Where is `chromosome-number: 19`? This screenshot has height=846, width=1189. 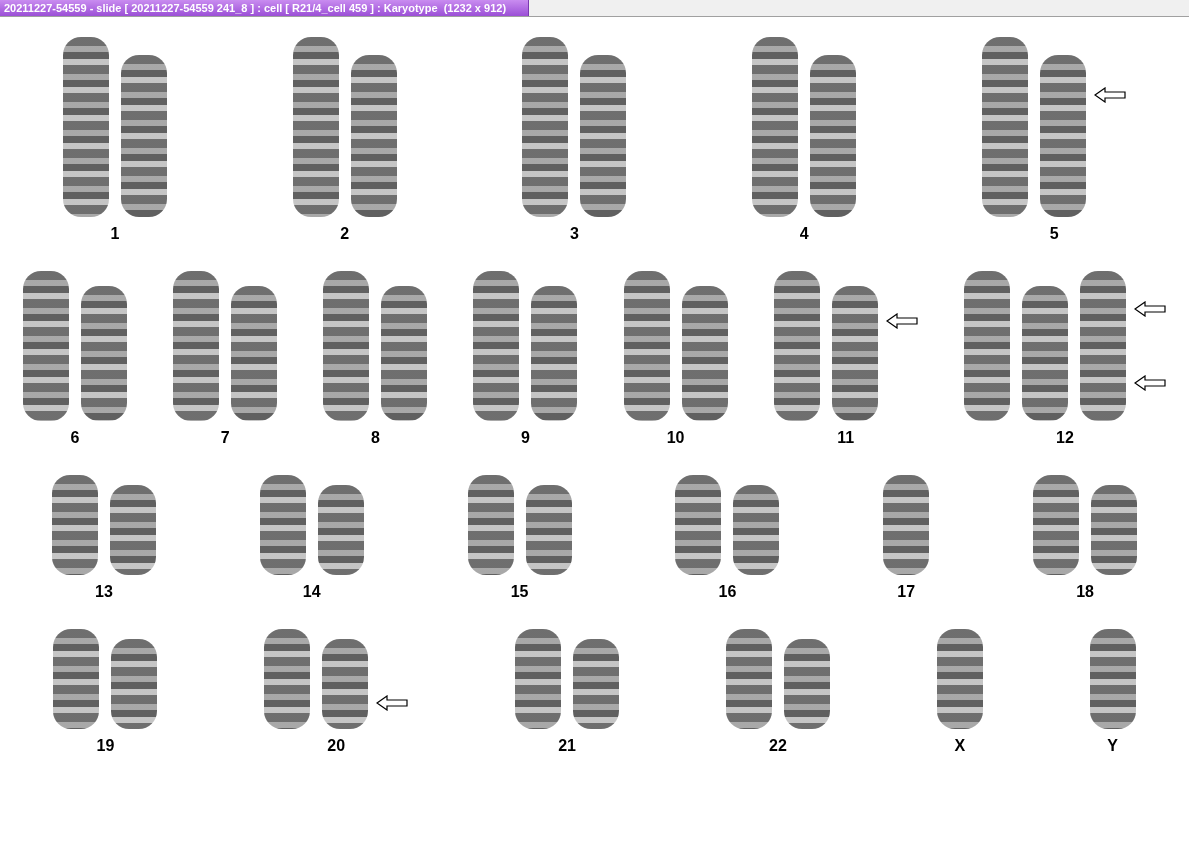
chromosome-number: 19 is located at coordinates (105, 746).